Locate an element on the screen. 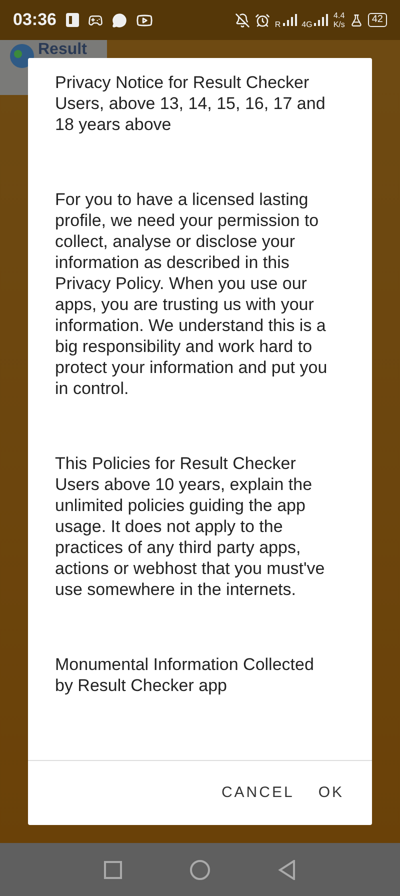 This screenshot has width=400, height=896. flask-icon is located at coordinates (356, 20).